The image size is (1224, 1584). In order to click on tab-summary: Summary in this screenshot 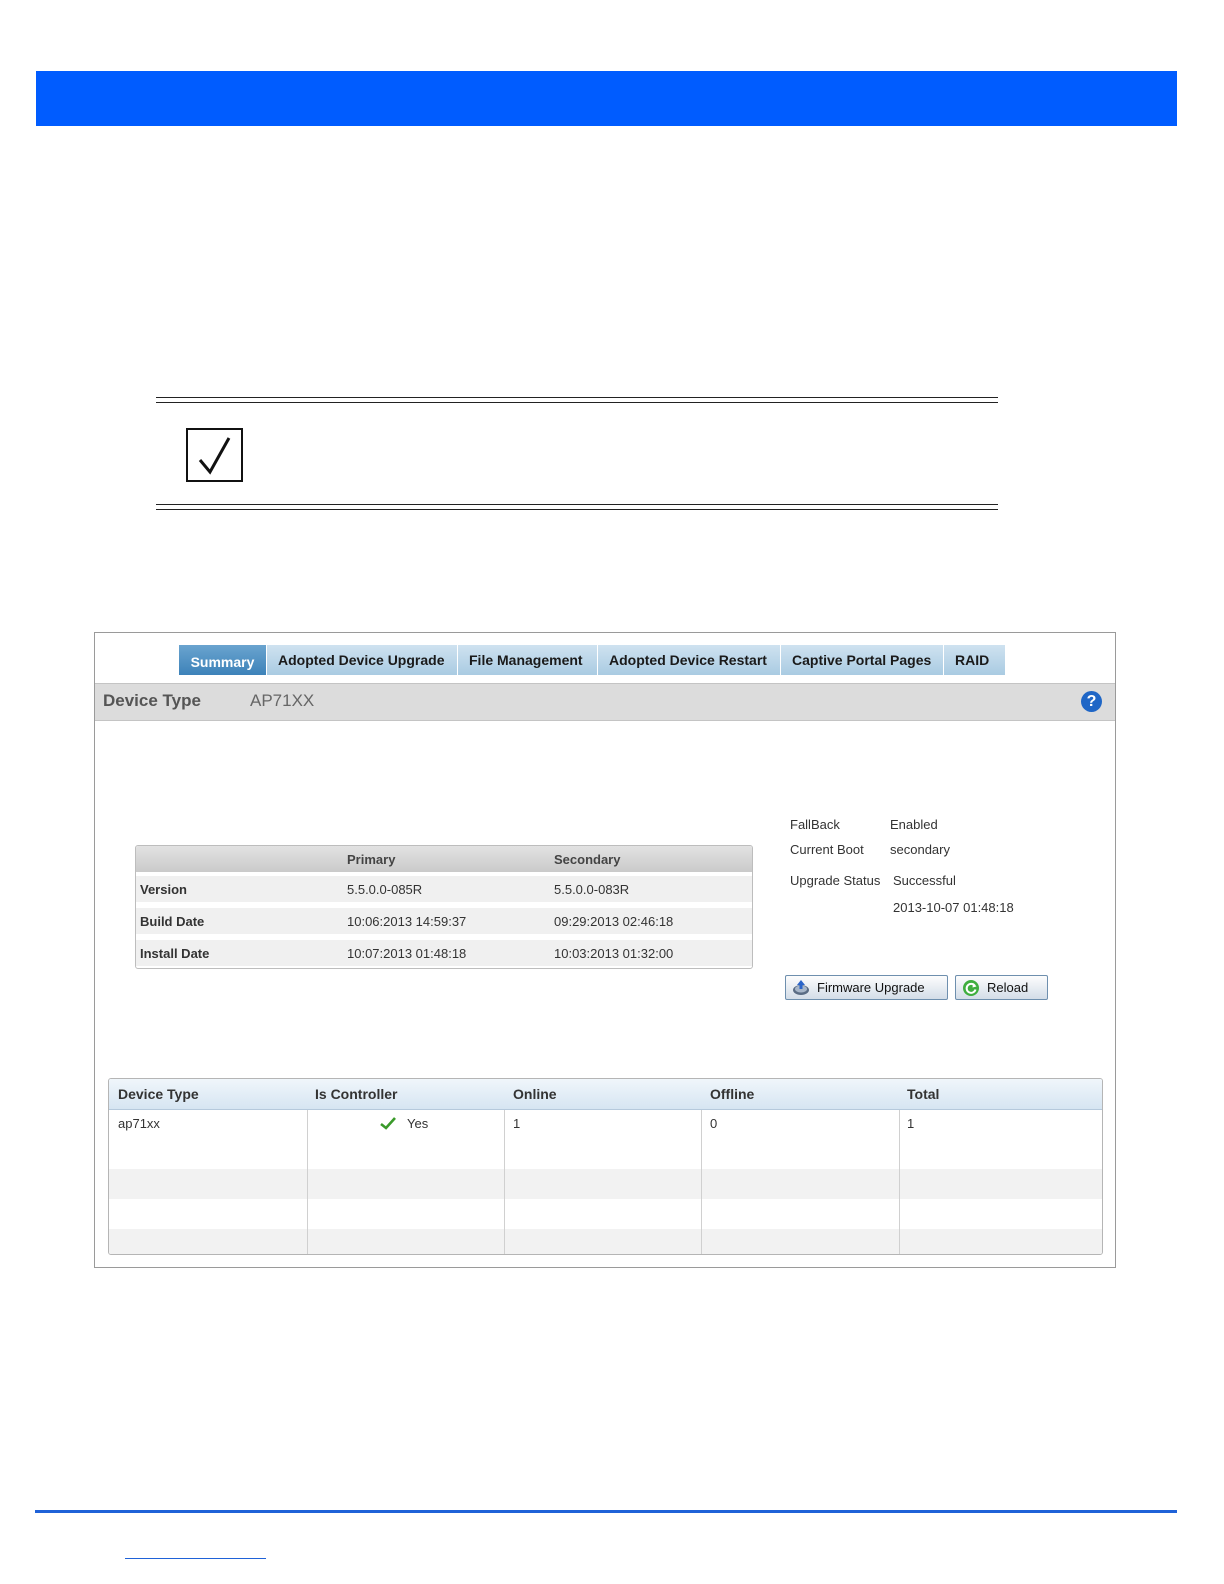, I will do `click(223, 660)`.